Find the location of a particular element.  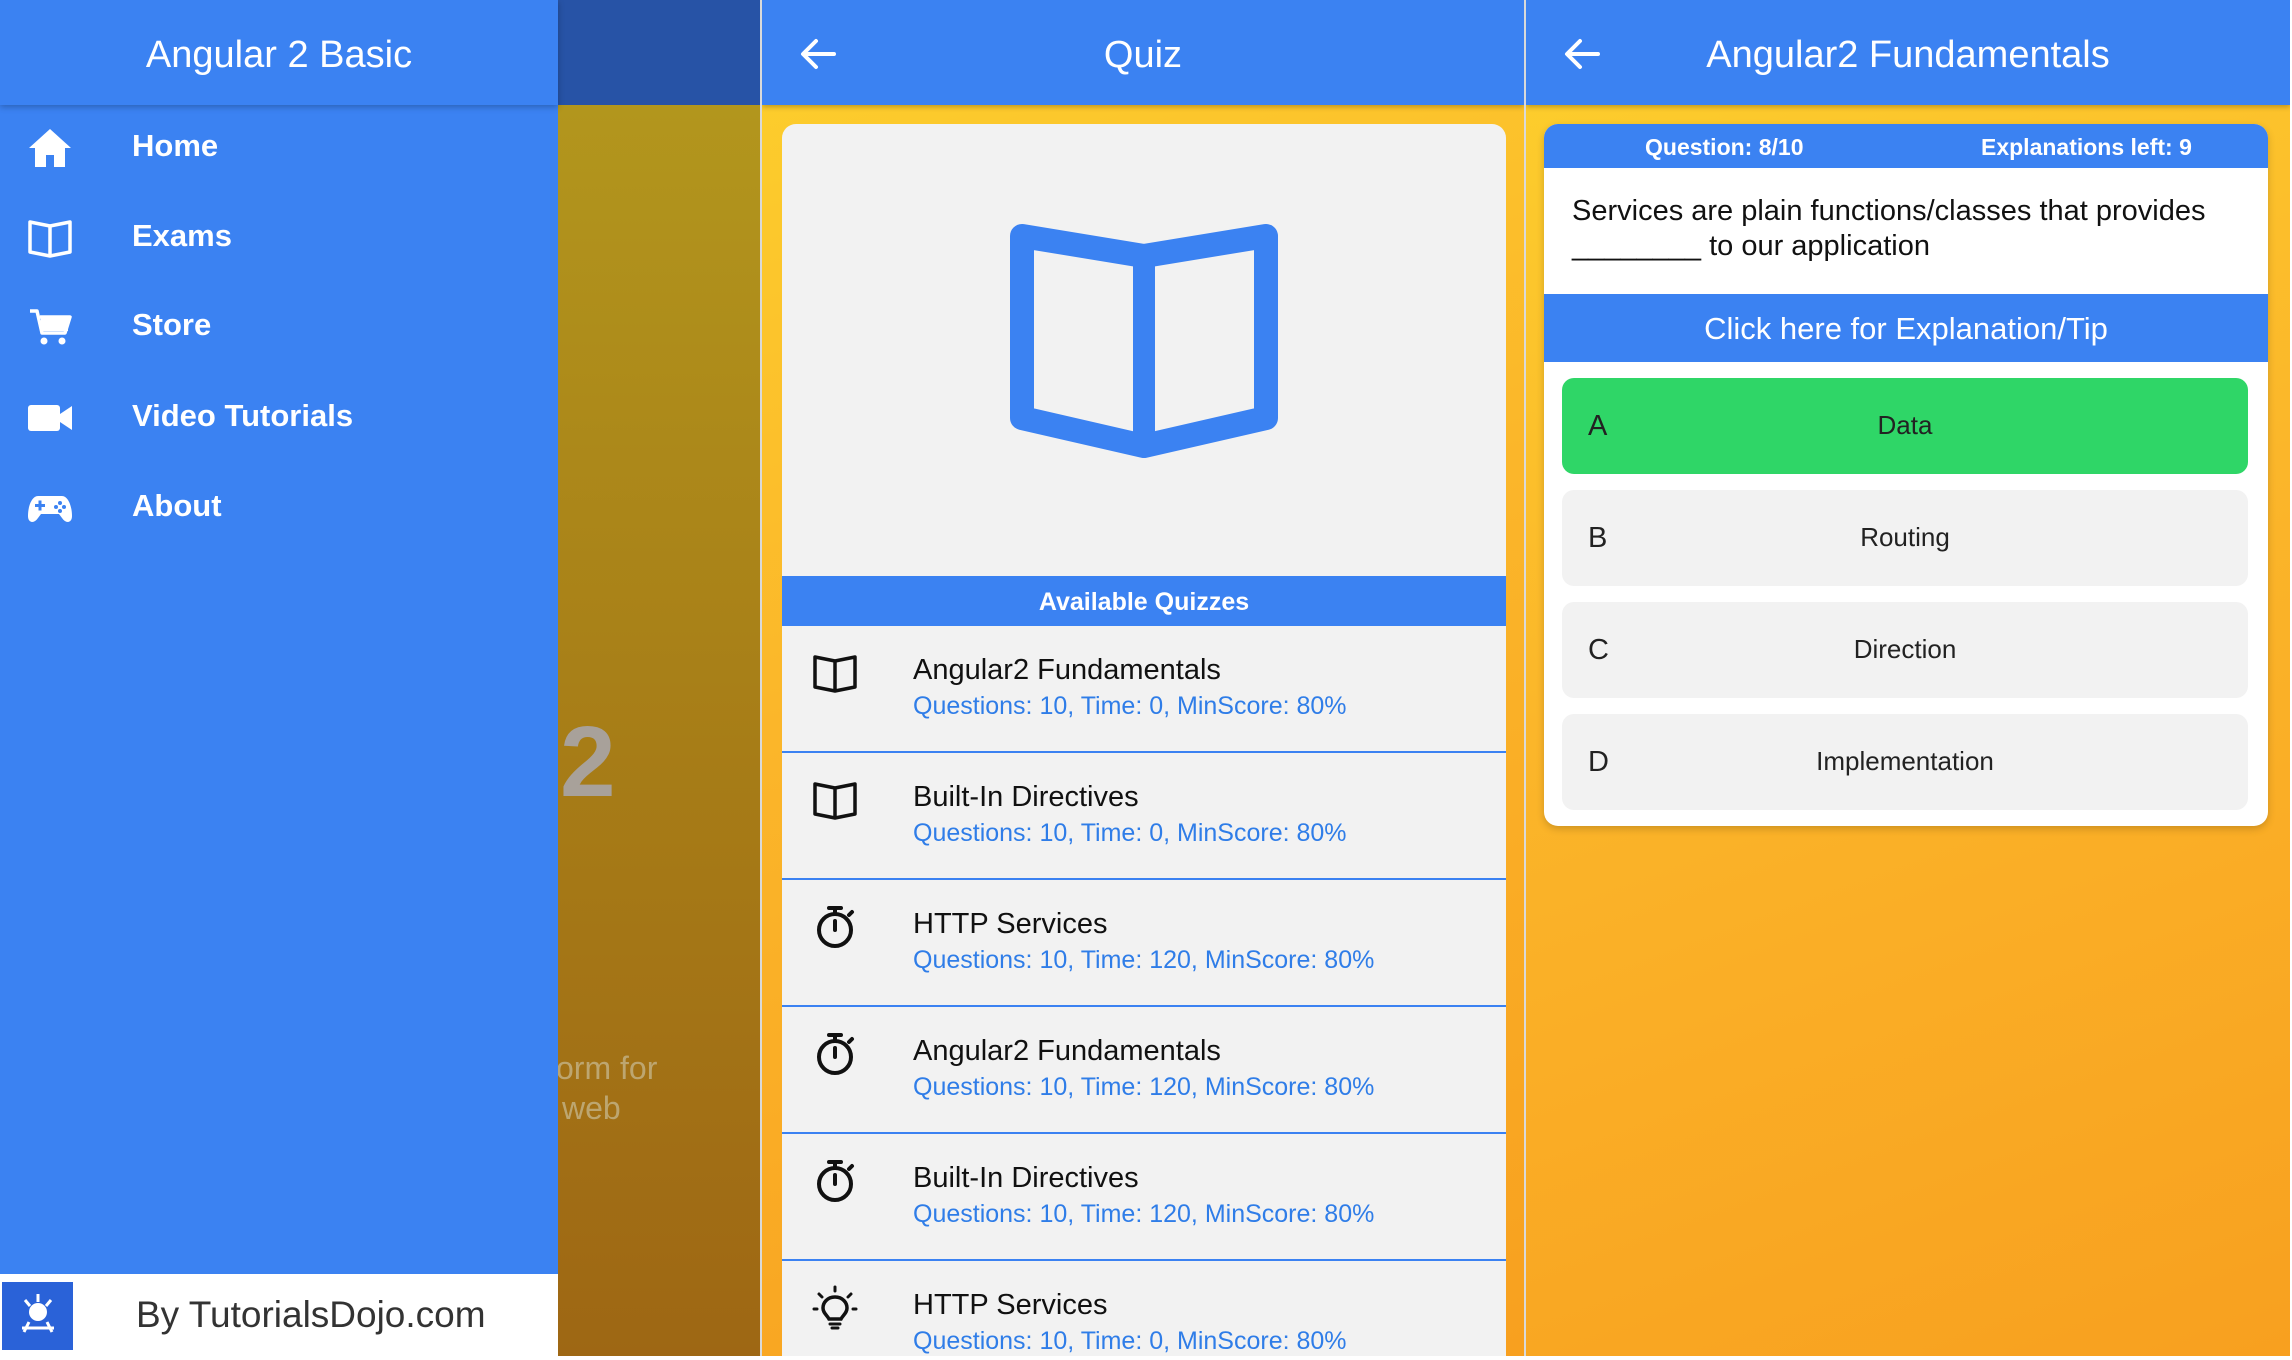

answer-option-b: B Routing is located at coordinates (1905, 538).